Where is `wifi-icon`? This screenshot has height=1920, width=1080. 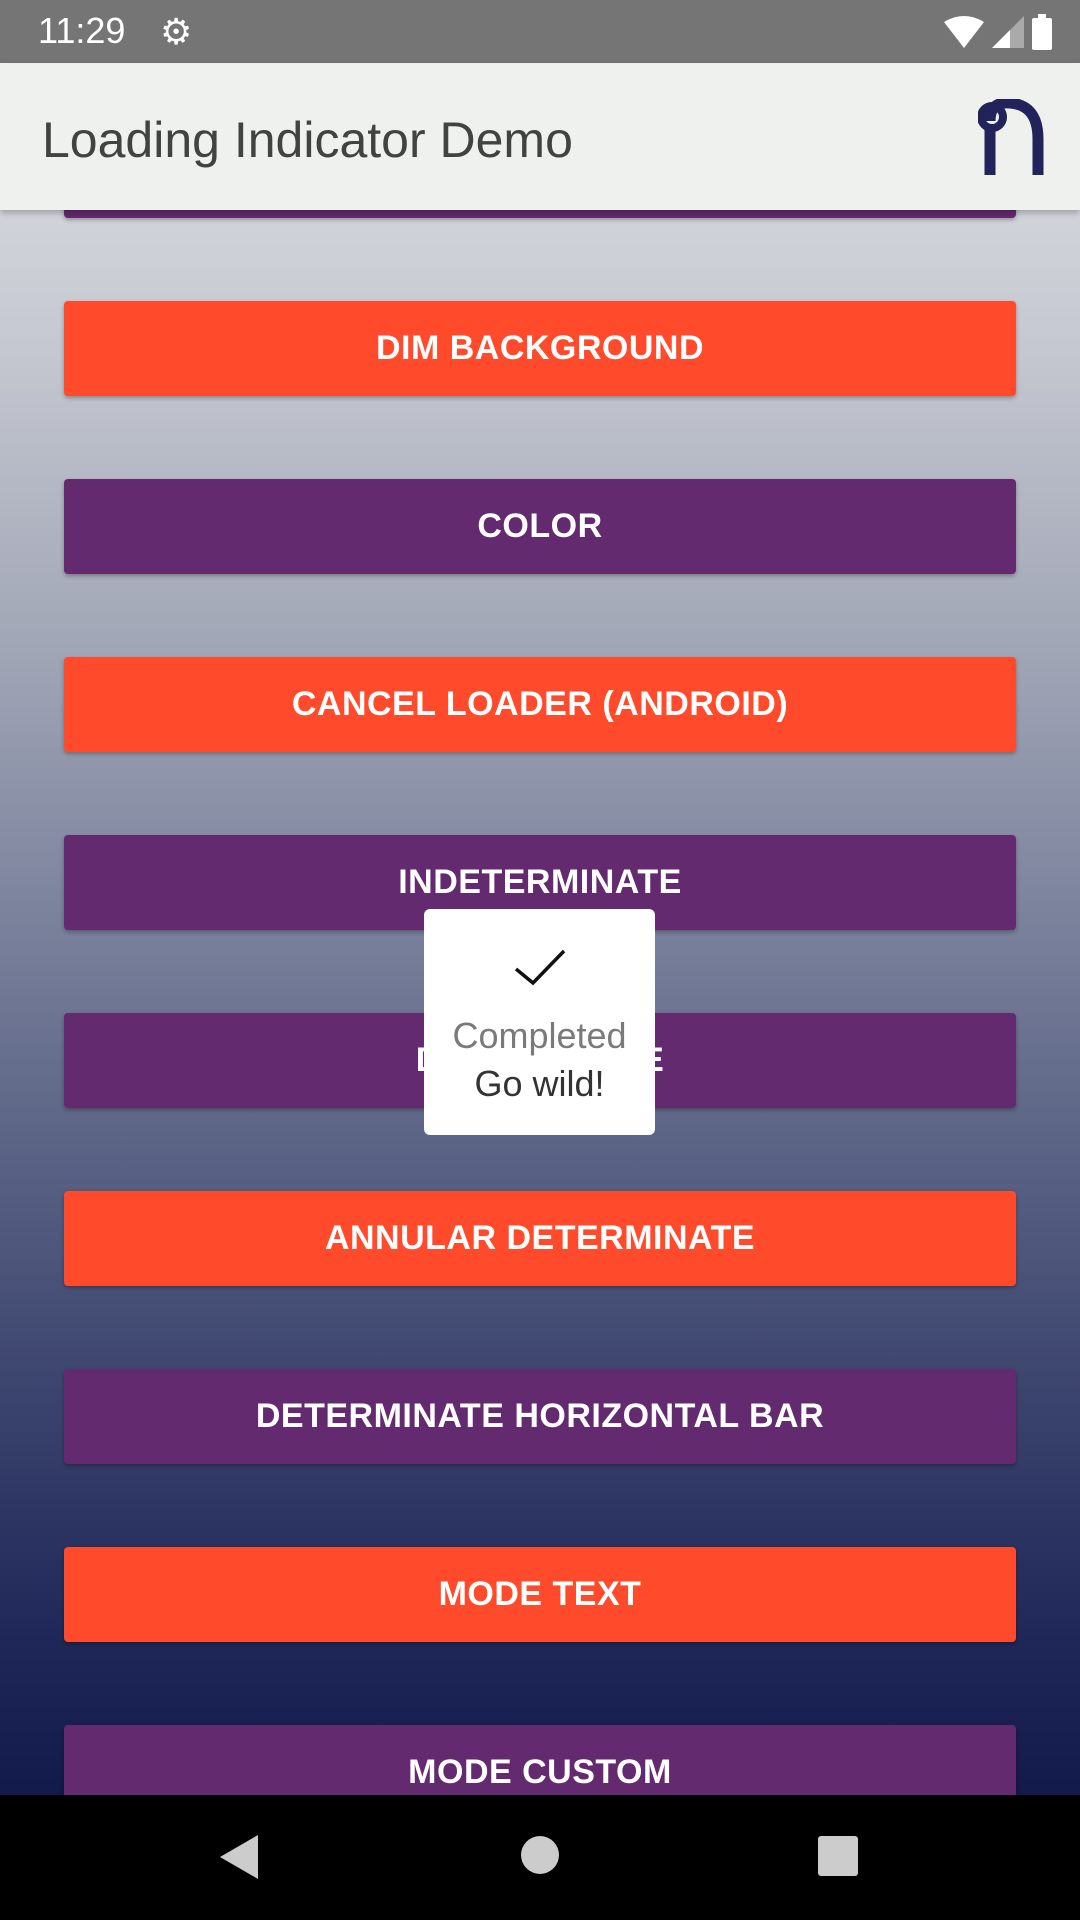
wifi-icon is located at coordinates (964, 32).